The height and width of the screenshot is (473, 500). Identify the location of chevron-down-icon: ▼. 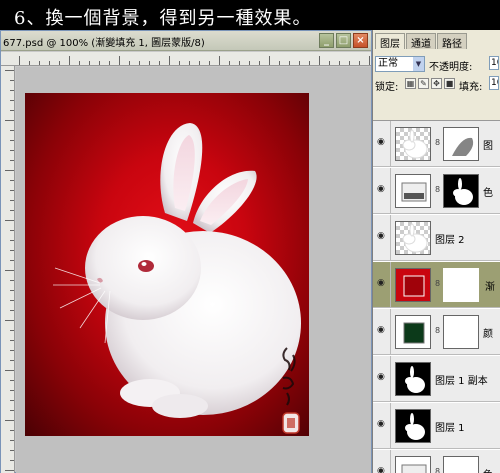
(418, 64).